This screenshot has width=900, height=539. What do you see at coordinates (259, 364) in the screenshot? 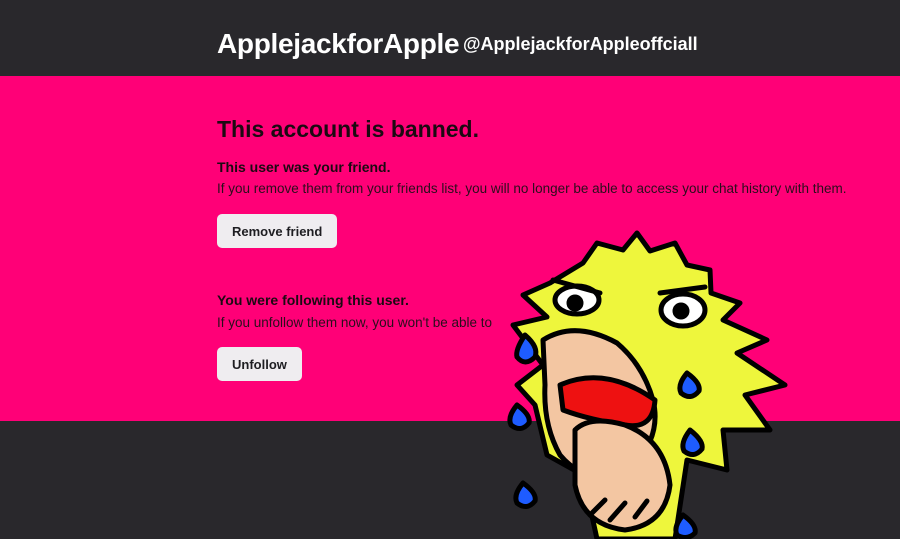
I see `unfollow-button: Unfollow` at bounding box center [259, 364].